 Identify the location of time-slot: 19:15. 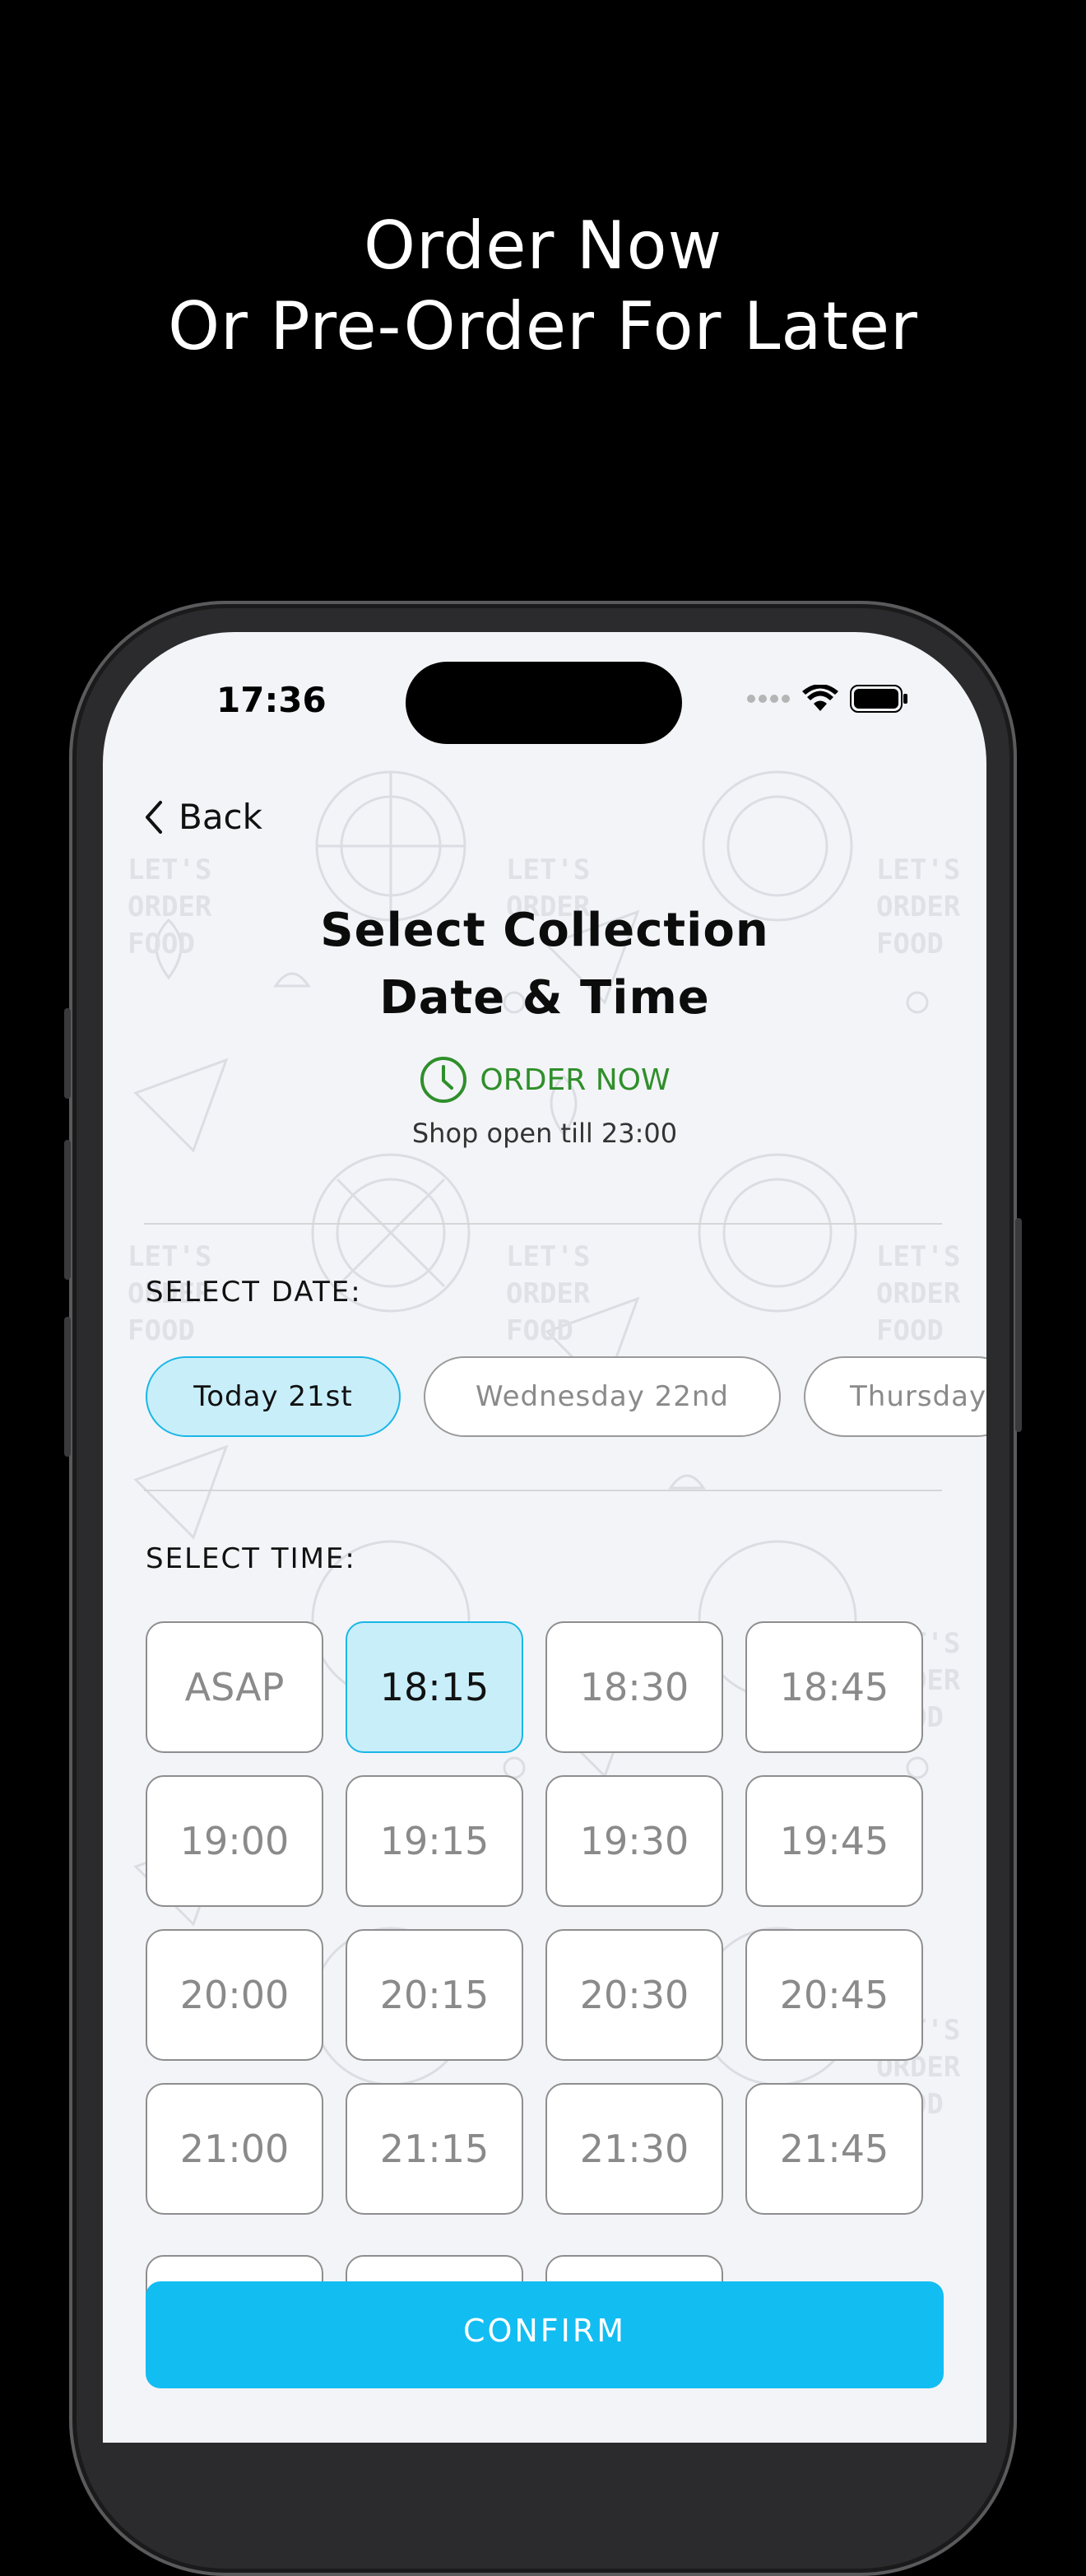
(434, 1841).